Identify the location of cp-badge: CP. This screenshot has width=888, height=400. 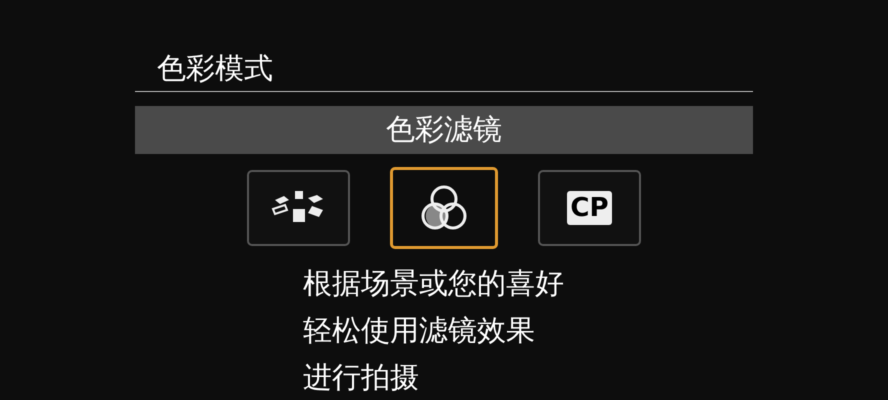
(589, 208).